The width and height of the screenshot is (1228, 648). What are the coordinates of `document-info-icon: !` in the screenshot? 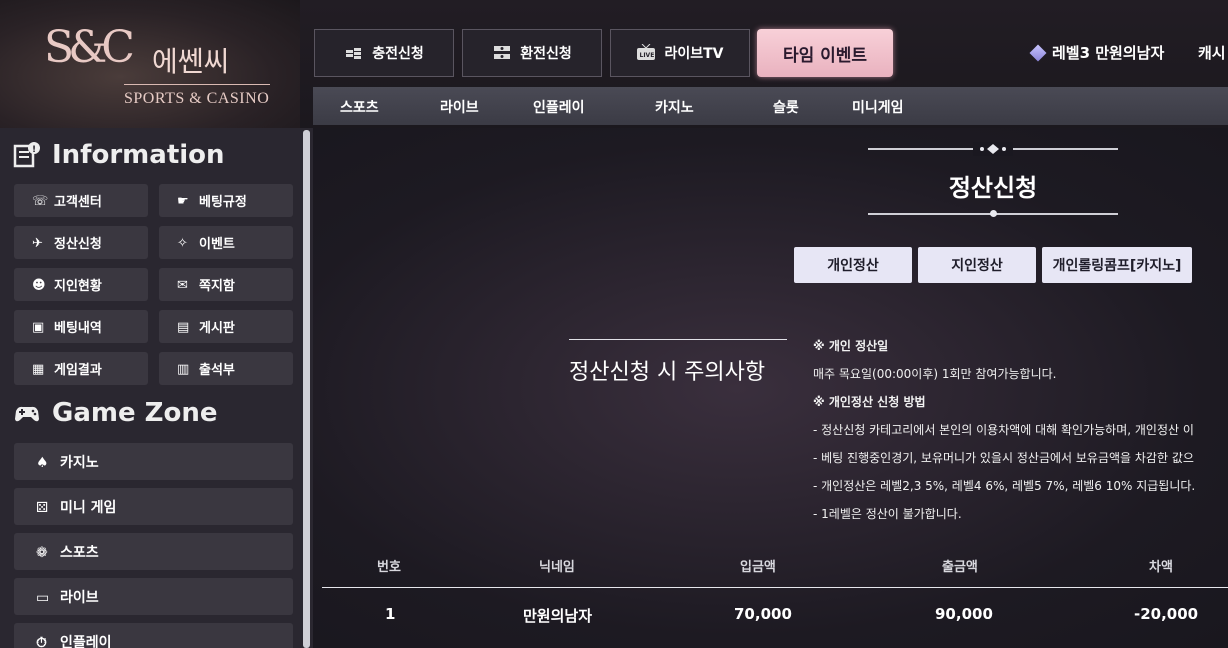 It's located at (26, 155).